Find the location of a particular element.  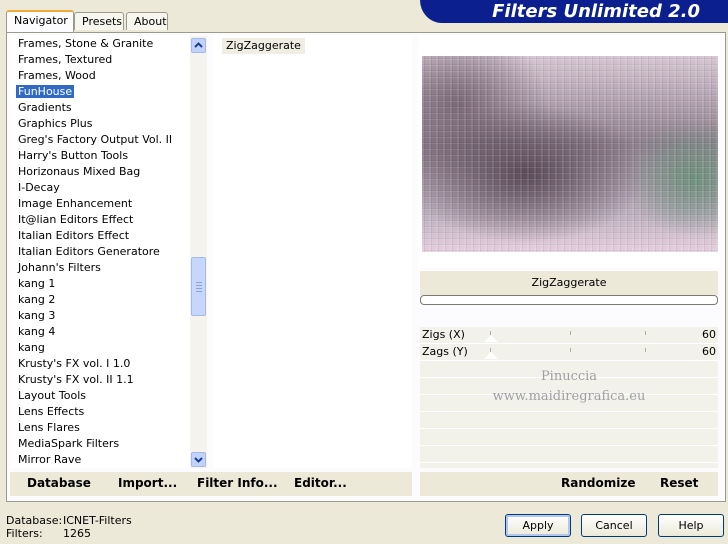

category-label: Harry's Button Tools is located at coordinates (73, 155).